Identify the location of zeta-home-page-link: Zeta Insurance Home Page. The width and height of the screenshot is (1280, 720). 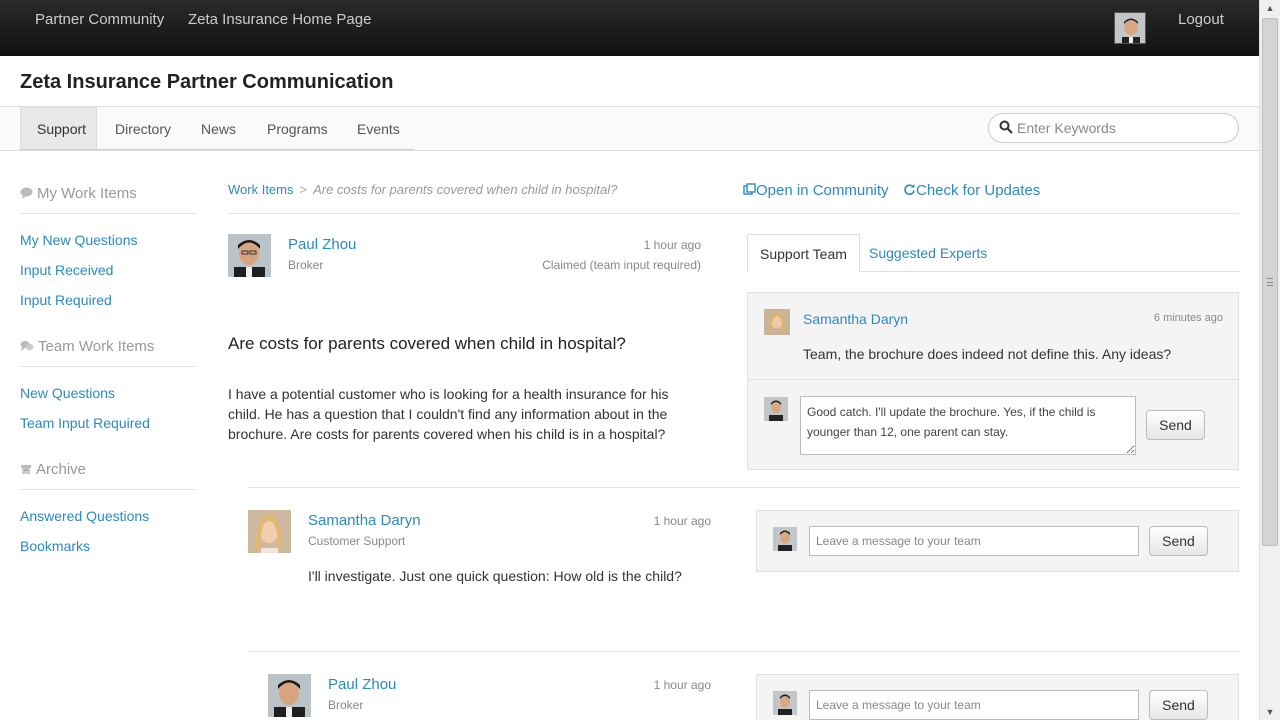
(279, 19).